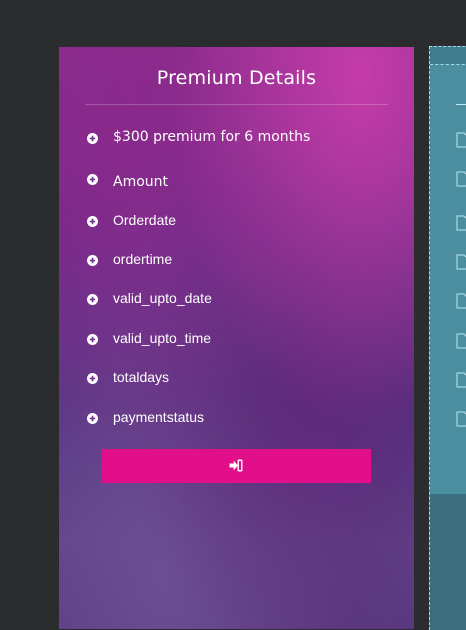 This screenshot has height=630, width=466. Describe the element at coordinates (143, 259) in the screenshot. I see `item-label: ordertime` at that location.